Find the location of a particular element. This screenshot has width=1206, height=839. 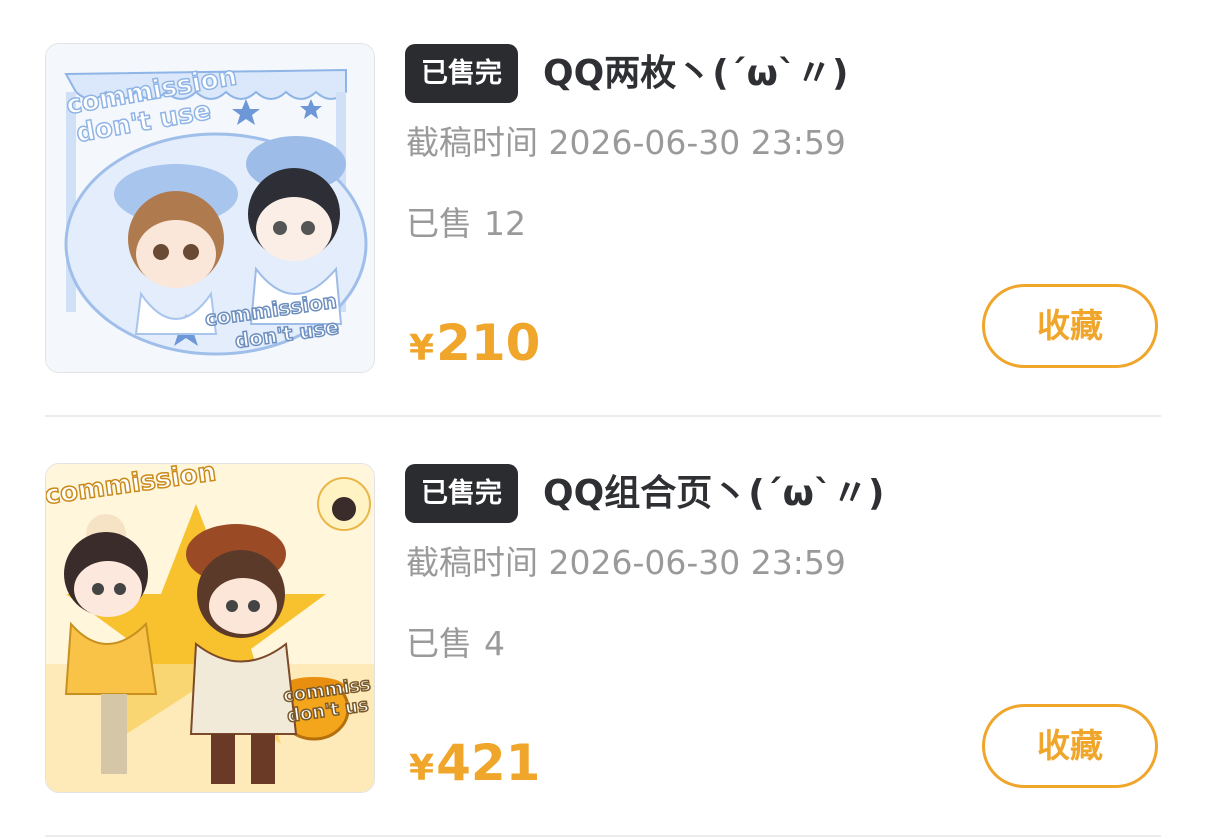

price-amount: 210 is located at coordinates (488, 343).